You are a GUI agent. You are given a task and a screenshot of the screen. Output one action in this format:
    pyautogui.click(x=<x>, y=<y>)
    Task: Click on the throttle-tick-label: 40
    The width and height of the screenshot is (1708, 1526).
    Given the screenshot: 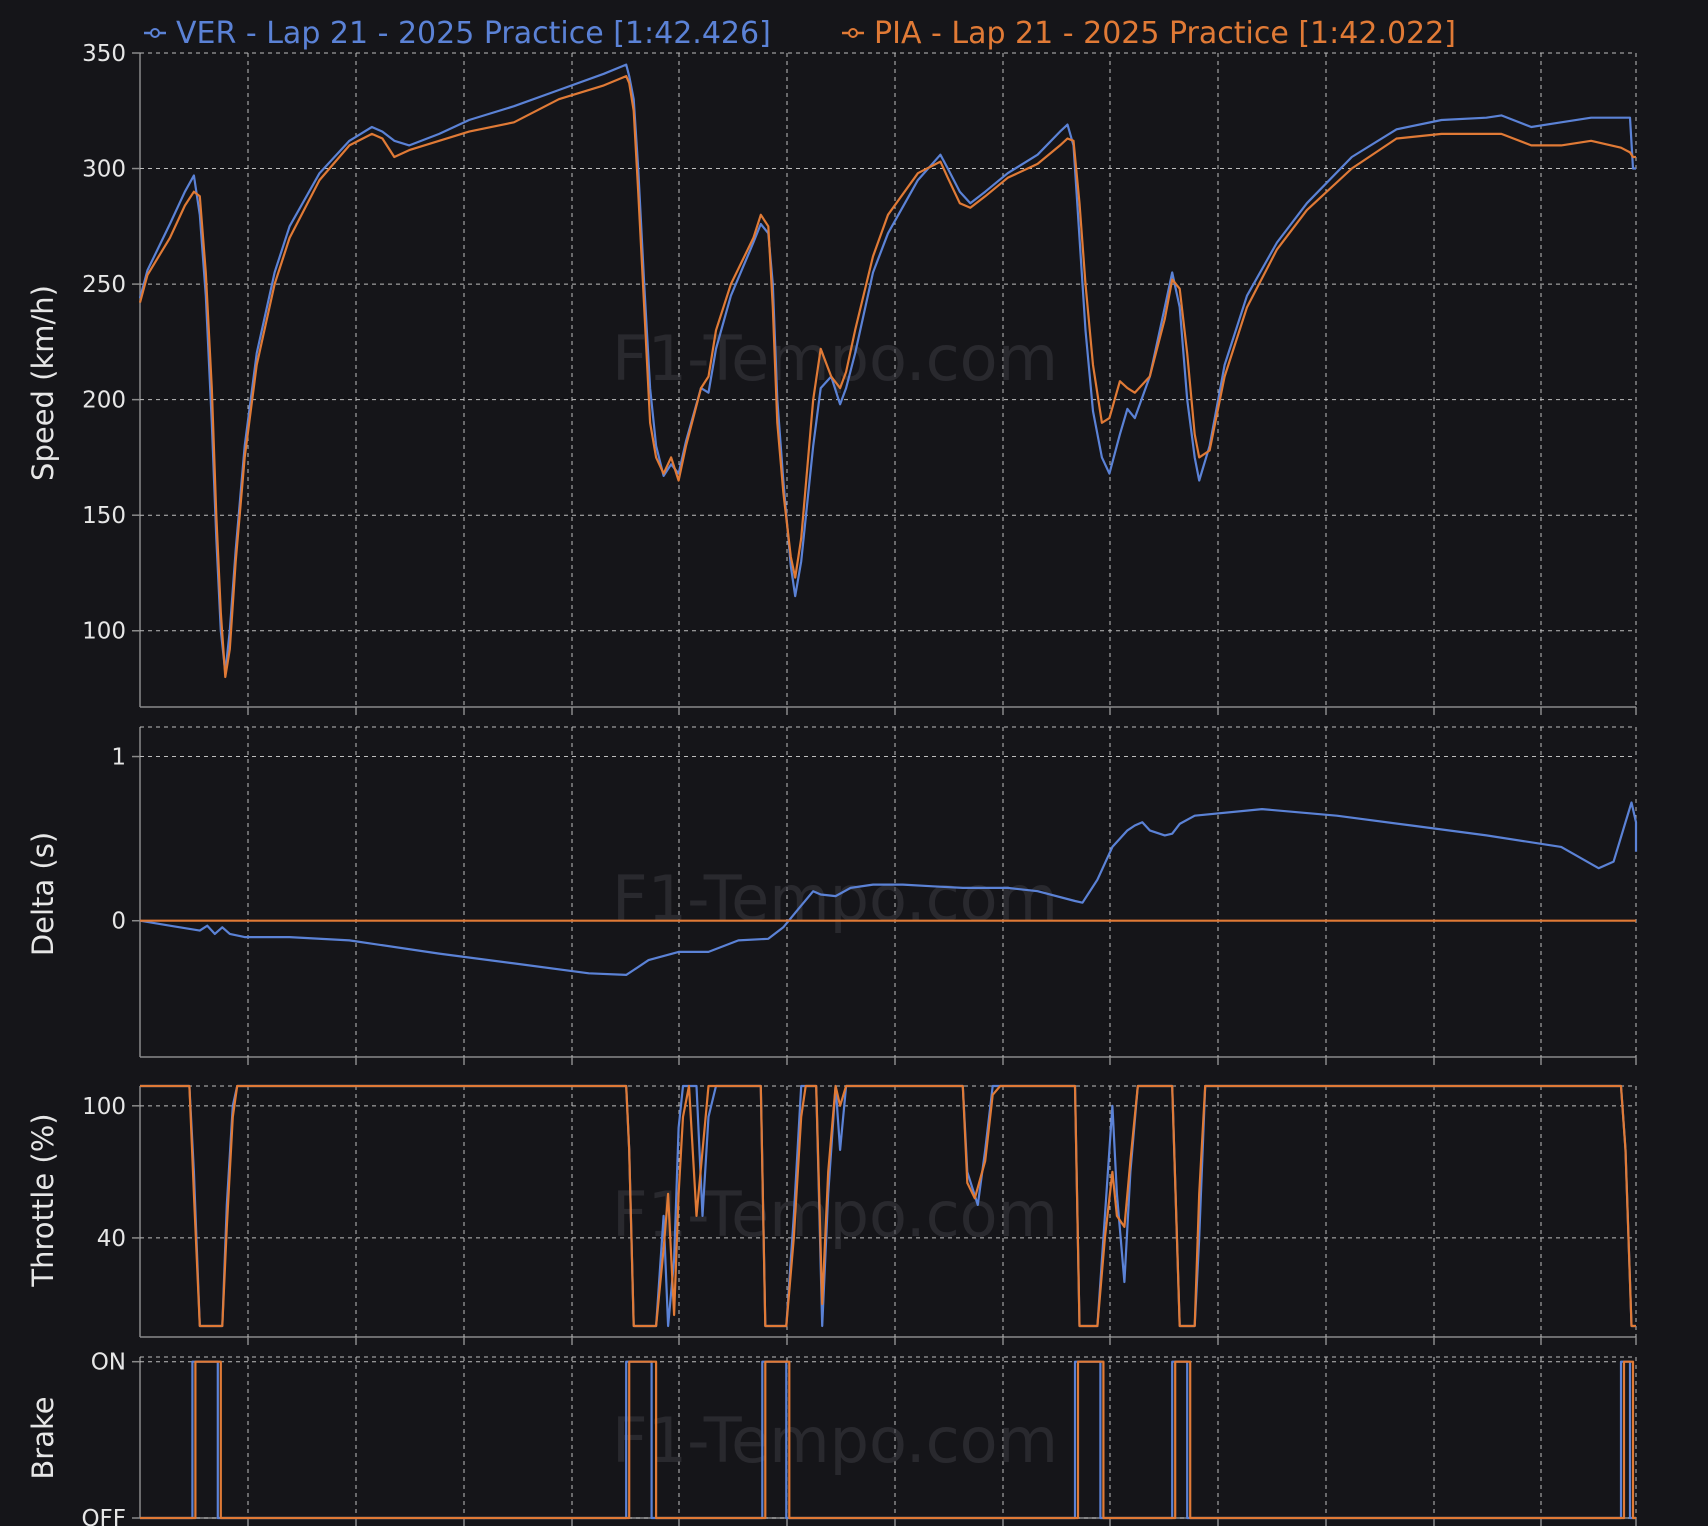 What is the action you would take?
    pyautogui.click(x=111, y=1239)
    